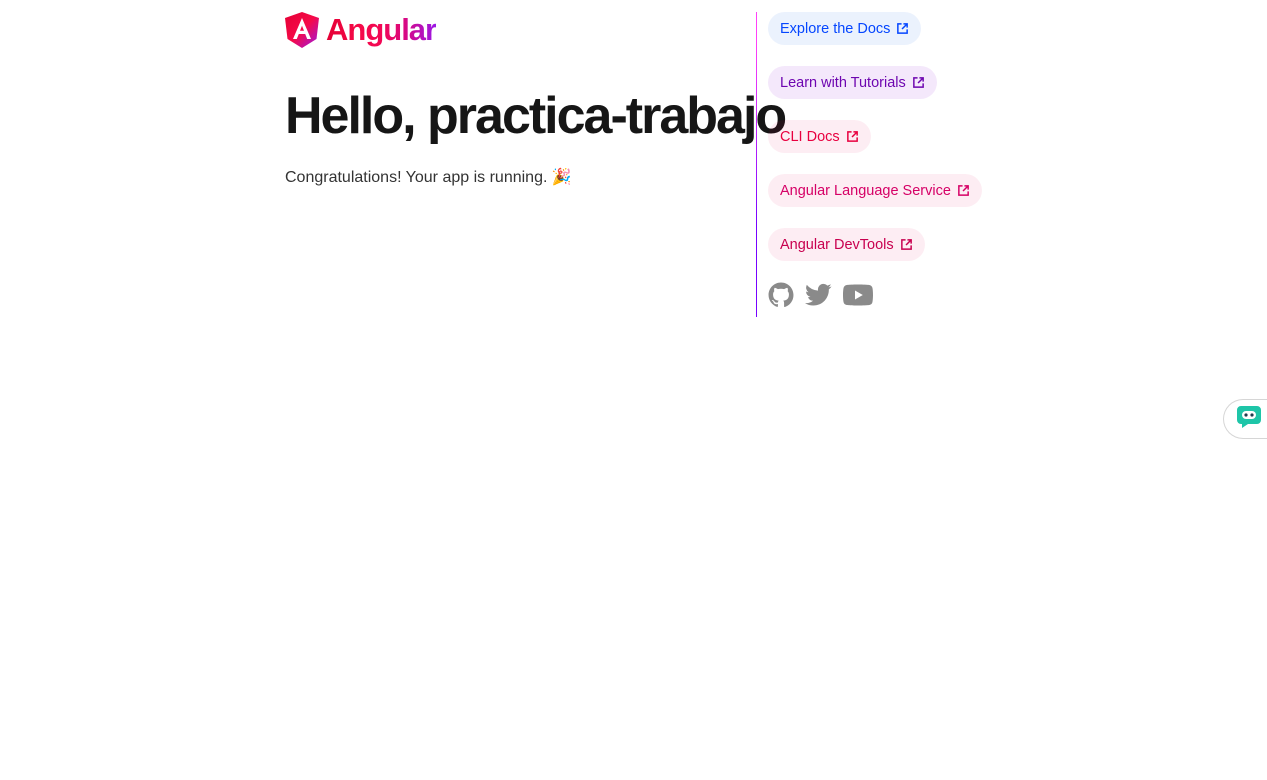 Image resolution: width=1267 pixels, height=780 pixels. I want to click on social-links, so click(826, 295).